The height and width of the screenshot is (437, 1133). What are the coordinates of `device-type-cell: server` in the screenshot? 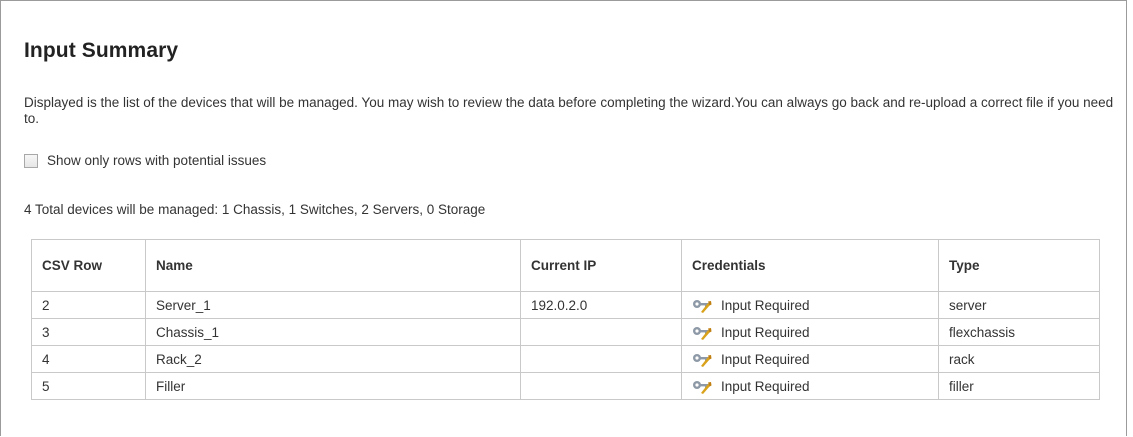 It's located at (1019, 305).